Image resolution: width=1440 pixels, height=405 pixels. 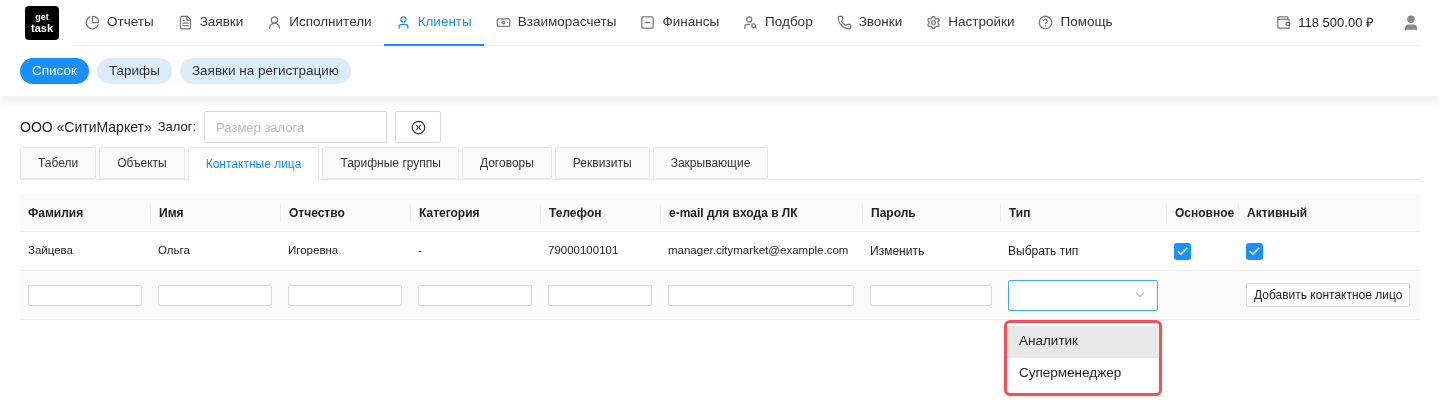 I want to click on person-search-icon, so click(x=751, y=22).